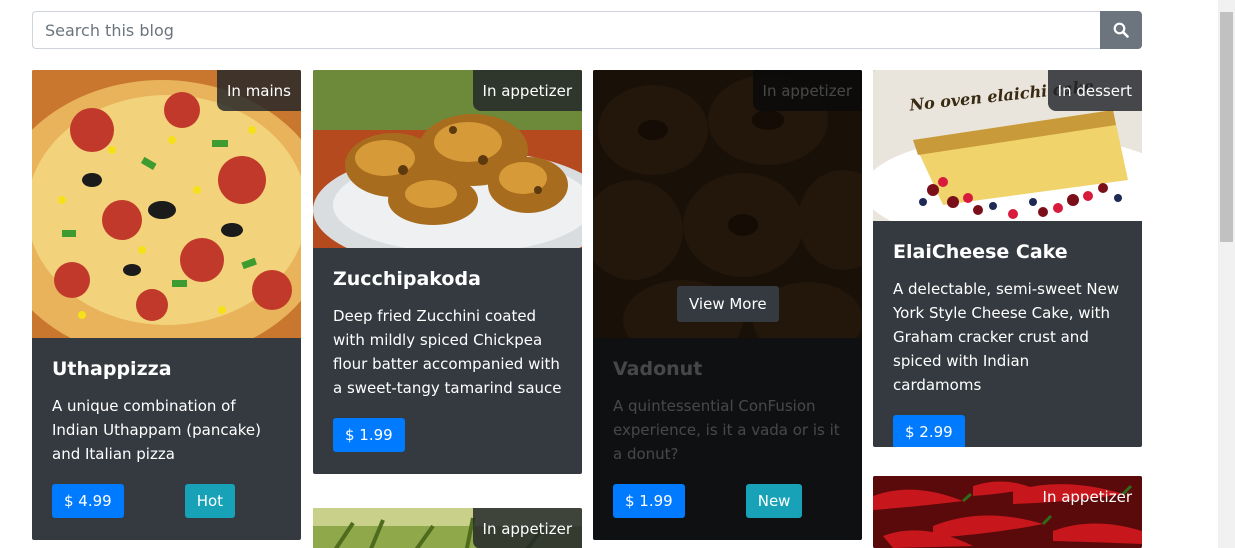 The width and height of the screenshot is (1235, 548). Describe the element at coordinates (1226, 274) in the screenshot. I see `page-scrollbar` at that location.